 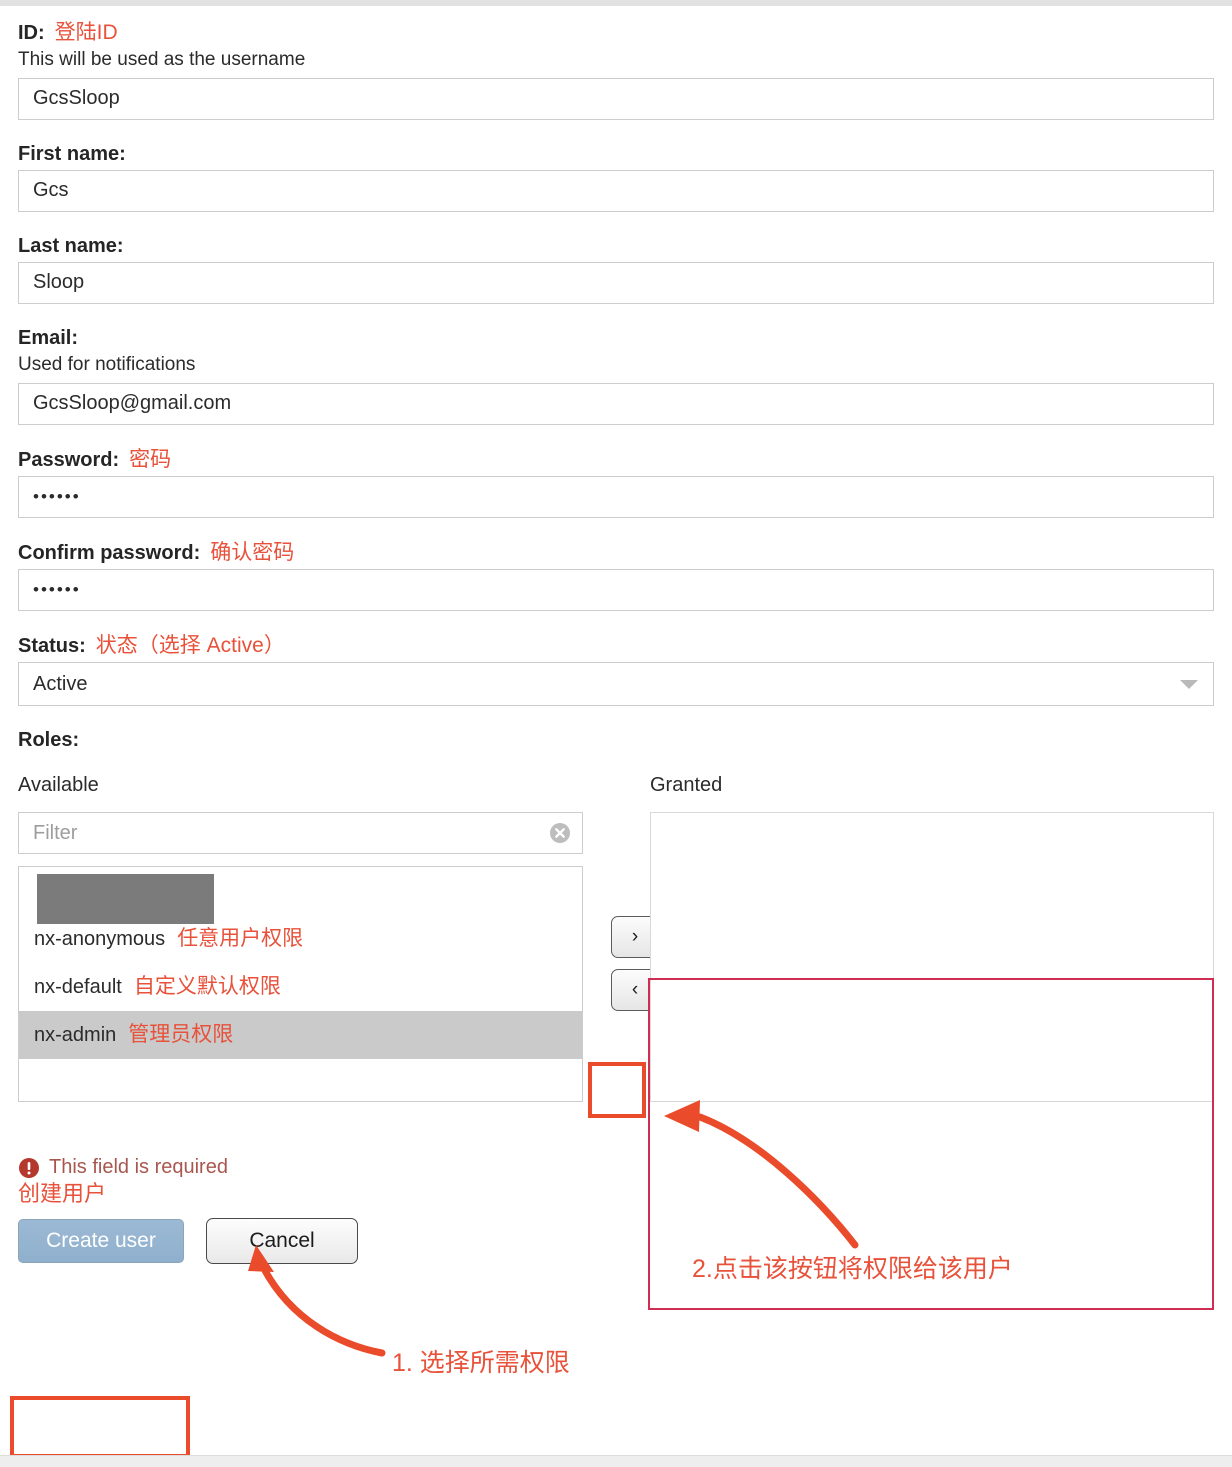 I want to click on role-annotation: 任意用户权限, so click(x=240, y=939).